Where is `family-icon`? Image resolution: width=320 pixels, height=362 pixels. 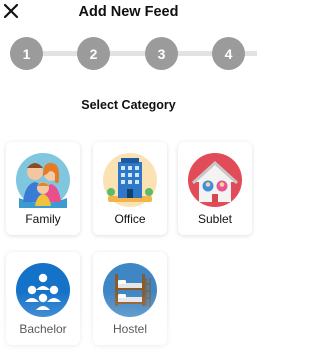
family-icon is located at coordinates (43, 180).